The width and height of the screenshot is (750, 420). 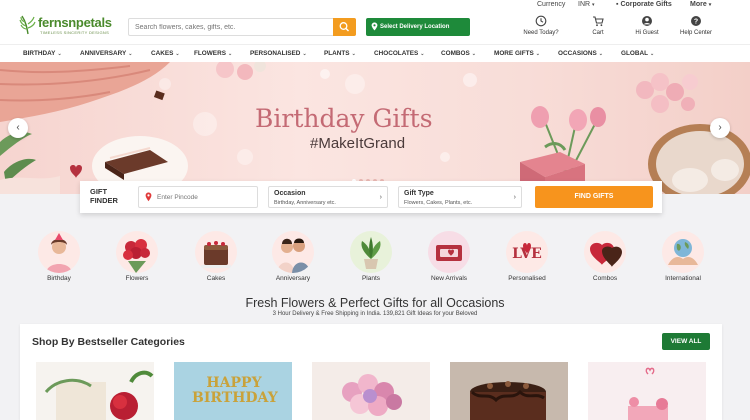 What do you see at coordinates (137, 252) in the screenshot?
I see `flowers-image` at bounding box center [137, 252].